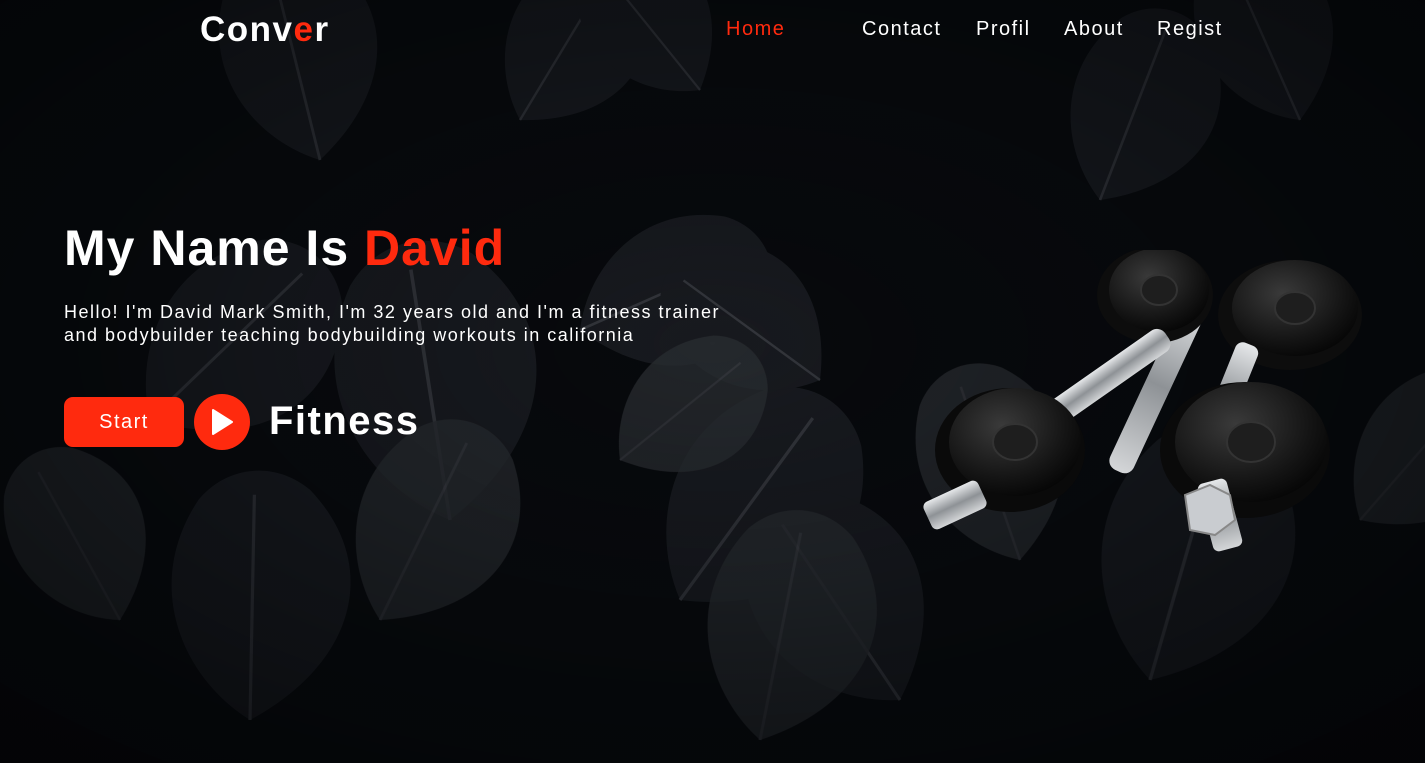 The width and height of the screenshot is (1425, 763). What do you see at coordinates (755, 29) in the screenshot?
I see `nav-home-link: Home` at bounding box center [755, 29].